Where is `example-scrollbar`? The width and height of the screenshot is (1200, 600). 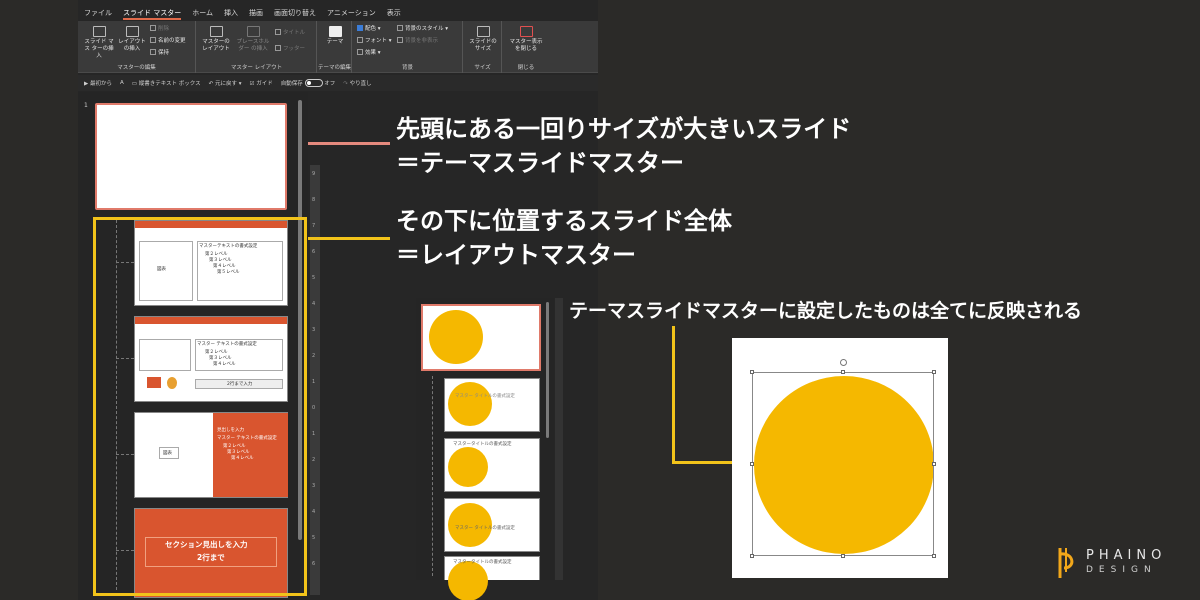
example-scrollbar is located at coordinates (547, 370).